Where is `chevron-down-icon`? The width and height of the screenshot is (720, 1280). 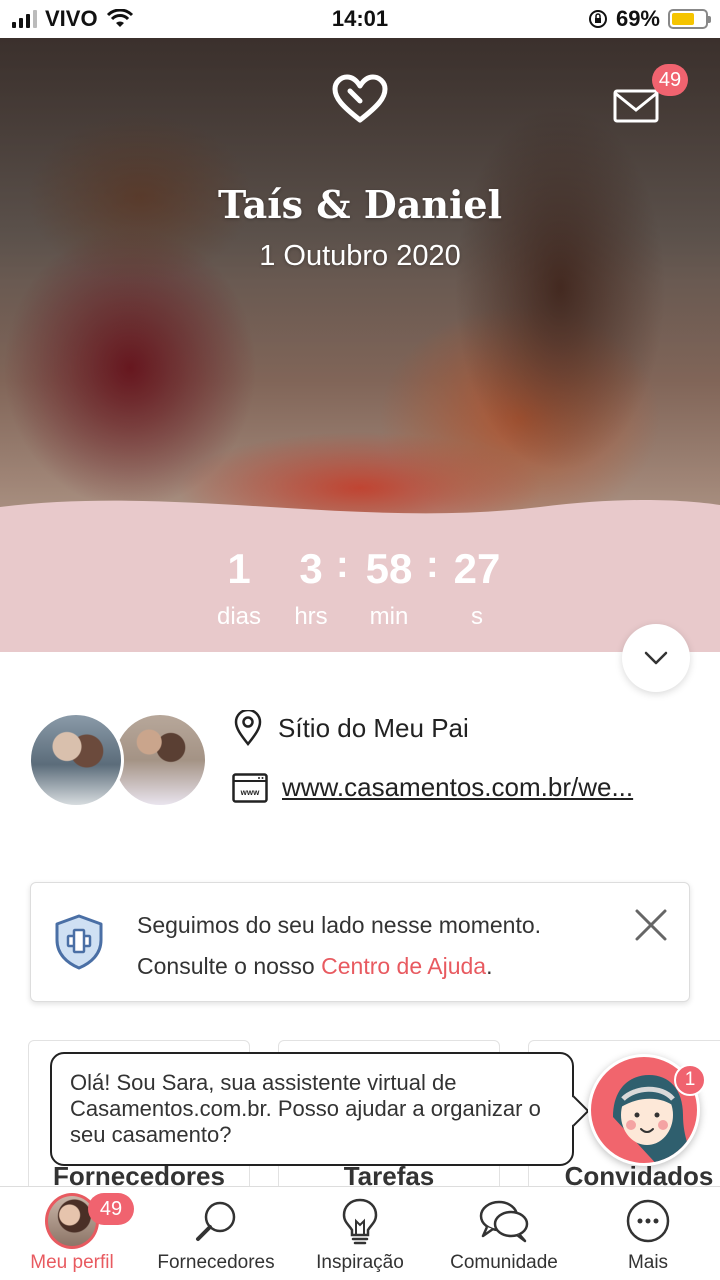 chevron-down-icon is located at coordinates (656, 658).